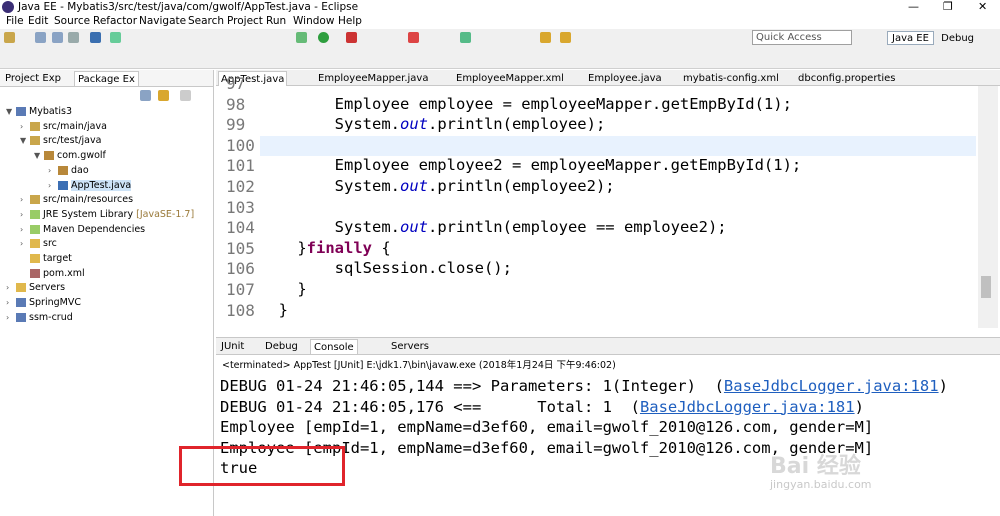 This screenshot has width=1000, height=516. What do you see at coordinates (35, 288) in the screenshot?
I see `tree-item: › Servers` at bounding box center [35, 288].